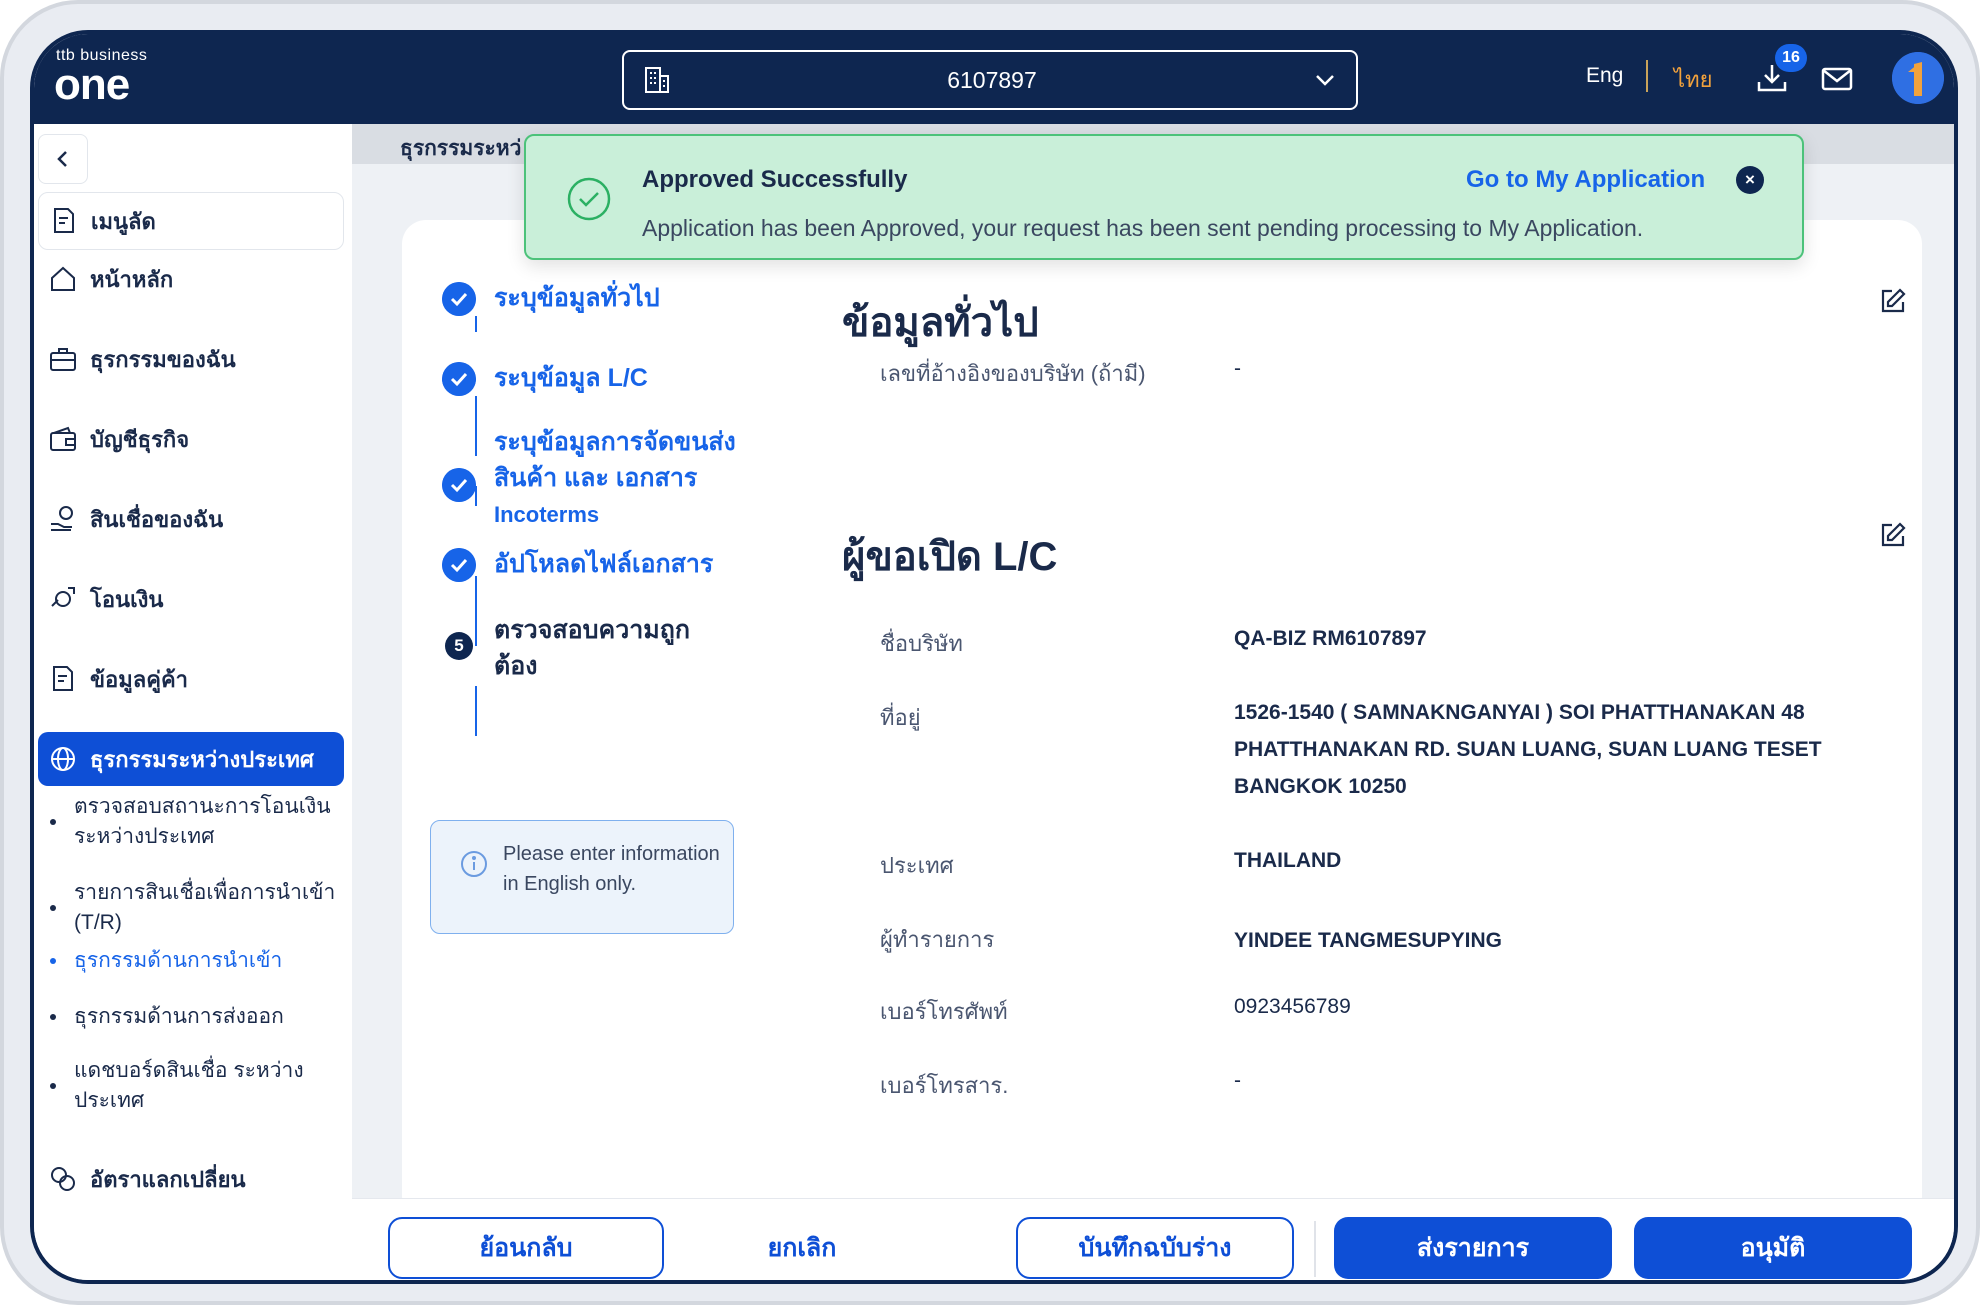 The image size is (1980, 1305). What do you see at coordinates (577, 298) in the screenshot?
I see `step-label: ระบุข้อมูลทั่วไป` at bounding box center [577, 298].